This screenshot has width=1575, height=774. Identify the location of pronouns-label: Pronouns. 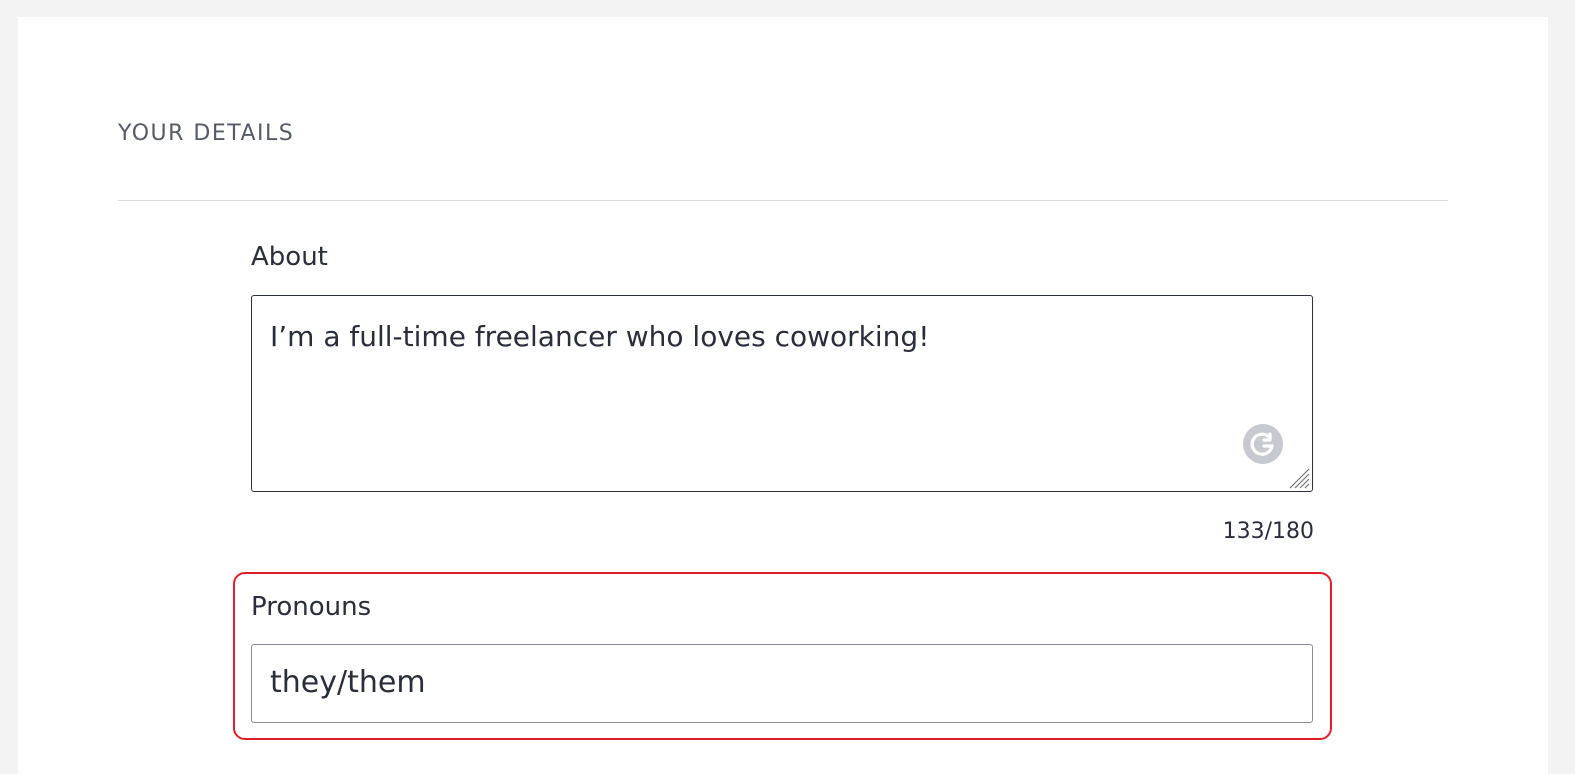
(311, 607).